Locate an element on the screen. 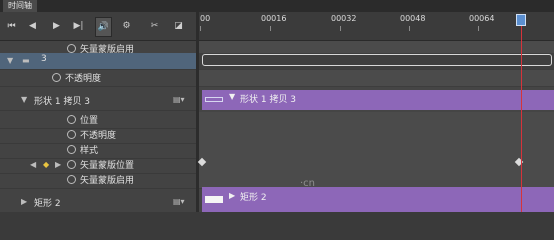 The height and width of the screenshot is (240, 554). settings-button: ⚙ is located at coordinates (126, 26).